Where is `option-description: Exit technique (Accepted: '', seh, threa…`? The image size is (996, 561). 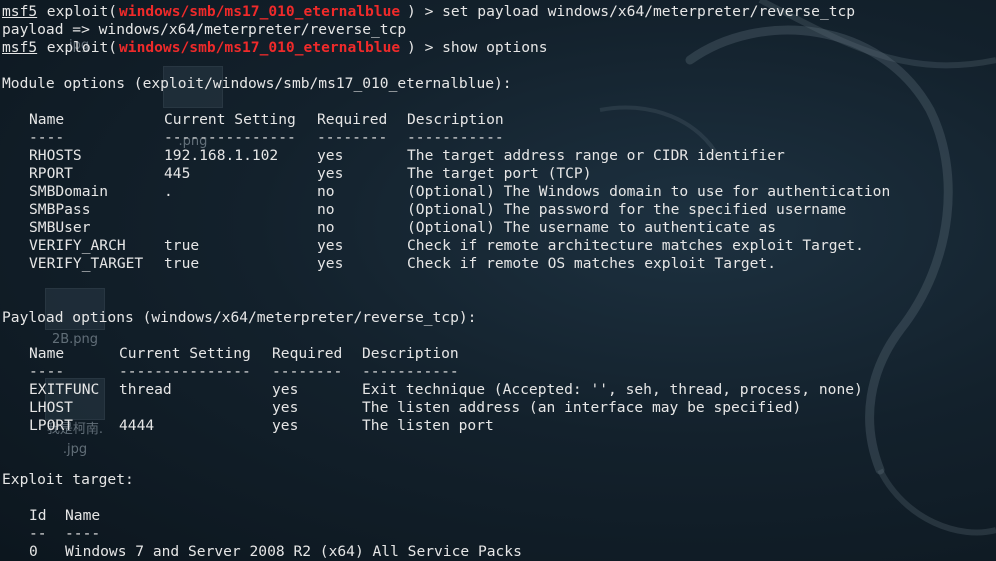
option-description: Exit technique (Accepted: '', seh, threa… is located at coordinates (612, 389).